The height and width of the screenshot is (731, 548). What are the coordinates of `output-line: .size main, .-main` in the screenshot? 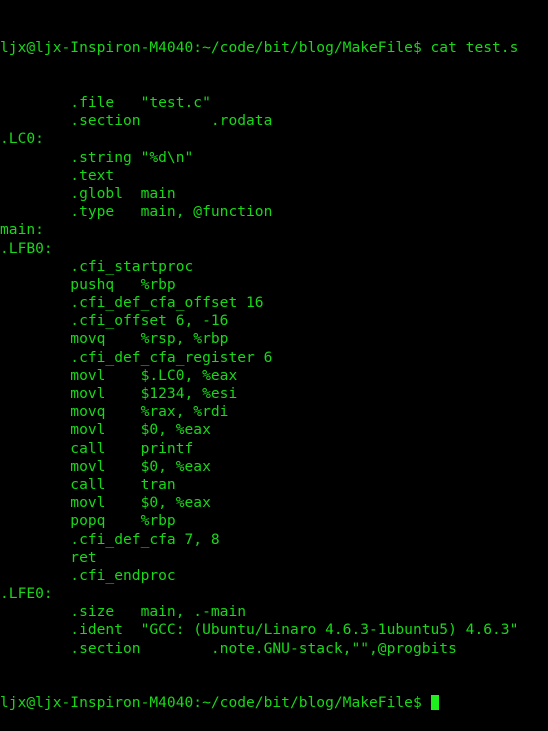 It's located at (123, 612).